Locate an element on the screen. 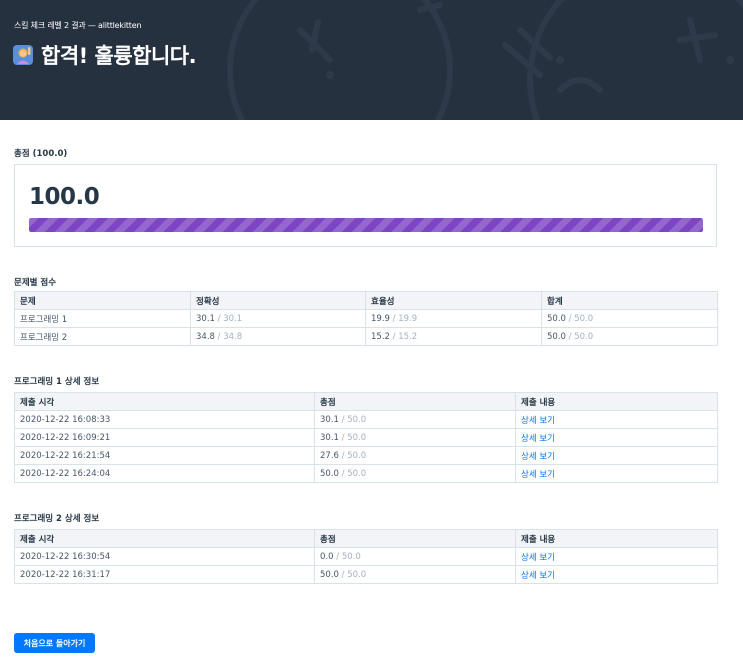 This screenshot has height=667, width=743. problem-name: 프로그래밍 2 is located at coordinates (102, 336).